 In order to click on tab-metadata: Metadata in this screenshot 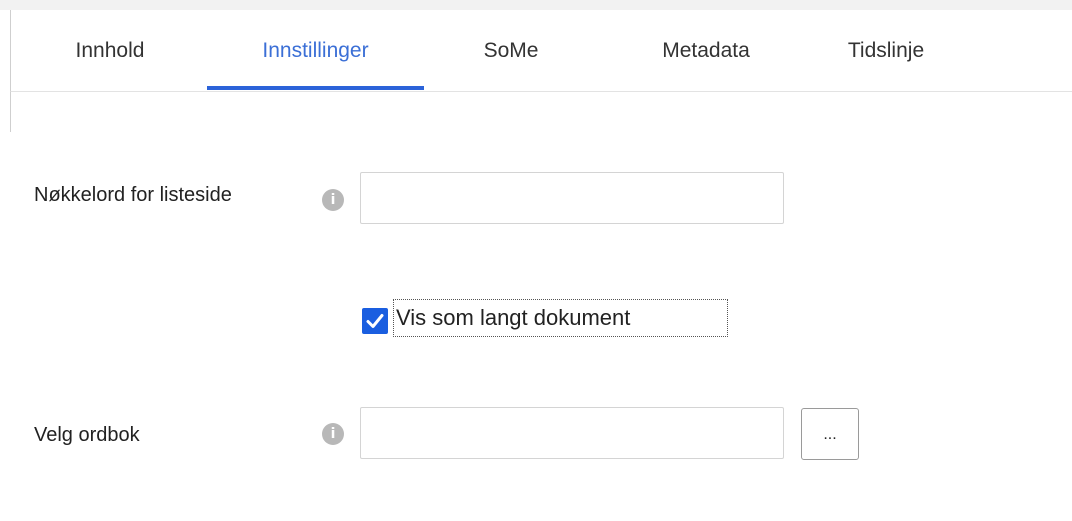, I will do `click(706, 50)`.